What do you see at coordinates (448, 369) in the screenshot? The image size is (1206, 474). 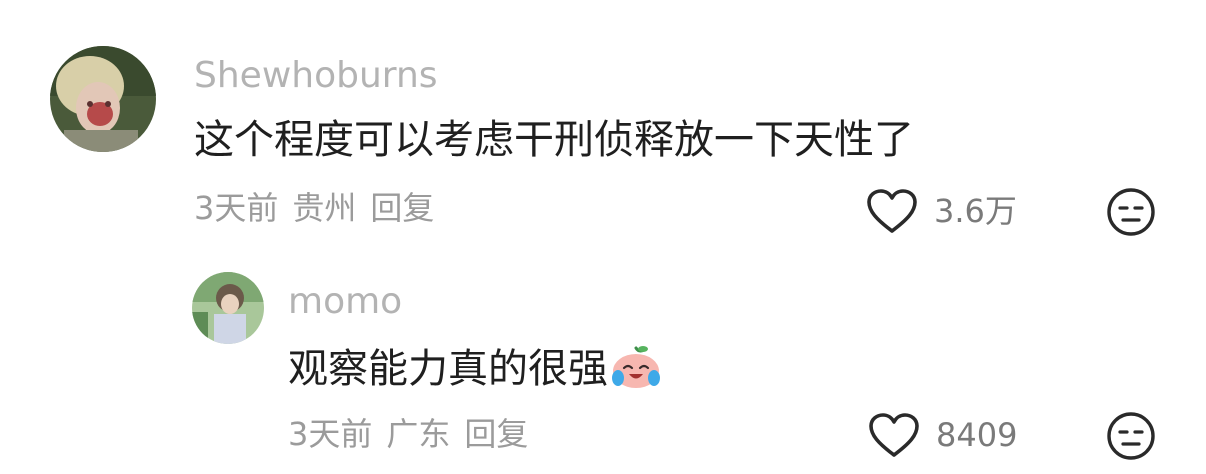 I see `comment-text-content: 观察能力真的很强` at bounding box center [448, 369].